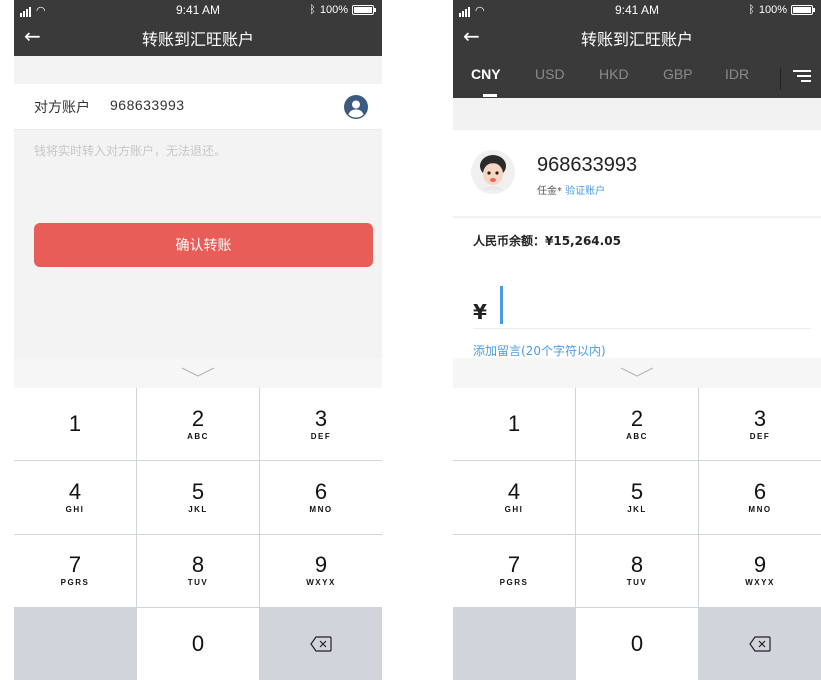 This screenshot has height=680, width=821. Describe the element at coordinates (642, 328) in the screenshot. I see `amount-underline` at that location.